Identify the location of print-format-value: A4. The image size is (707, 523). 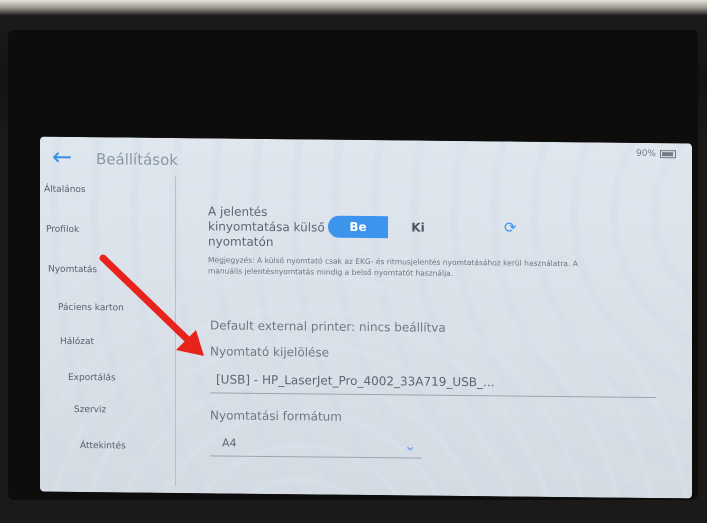
(229, 443).